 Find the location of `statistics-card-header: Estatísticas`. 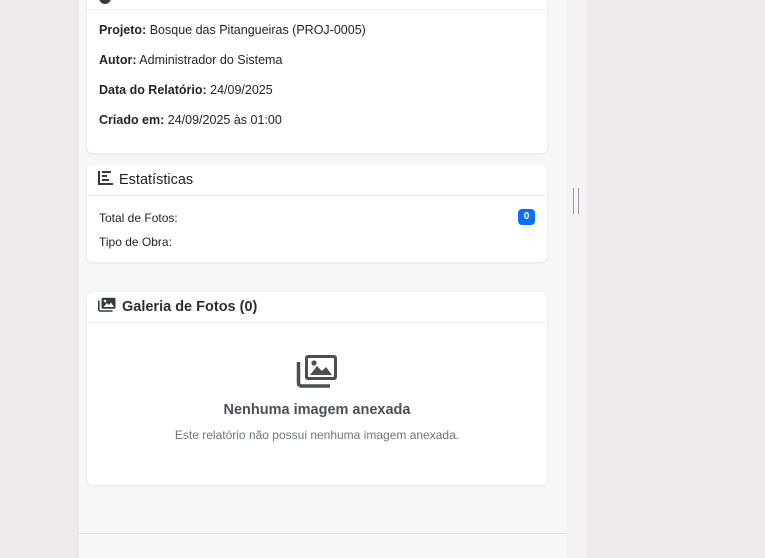

statistics-card-header: Estatísticas is located at coordinates (317, 180).